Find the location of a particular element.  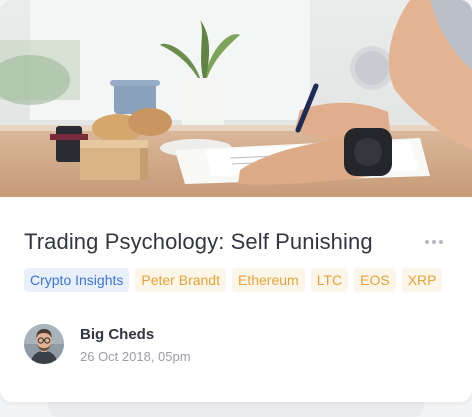

post-date: 26 Oct 2018, 05pm is located at coordinates (135, 356).